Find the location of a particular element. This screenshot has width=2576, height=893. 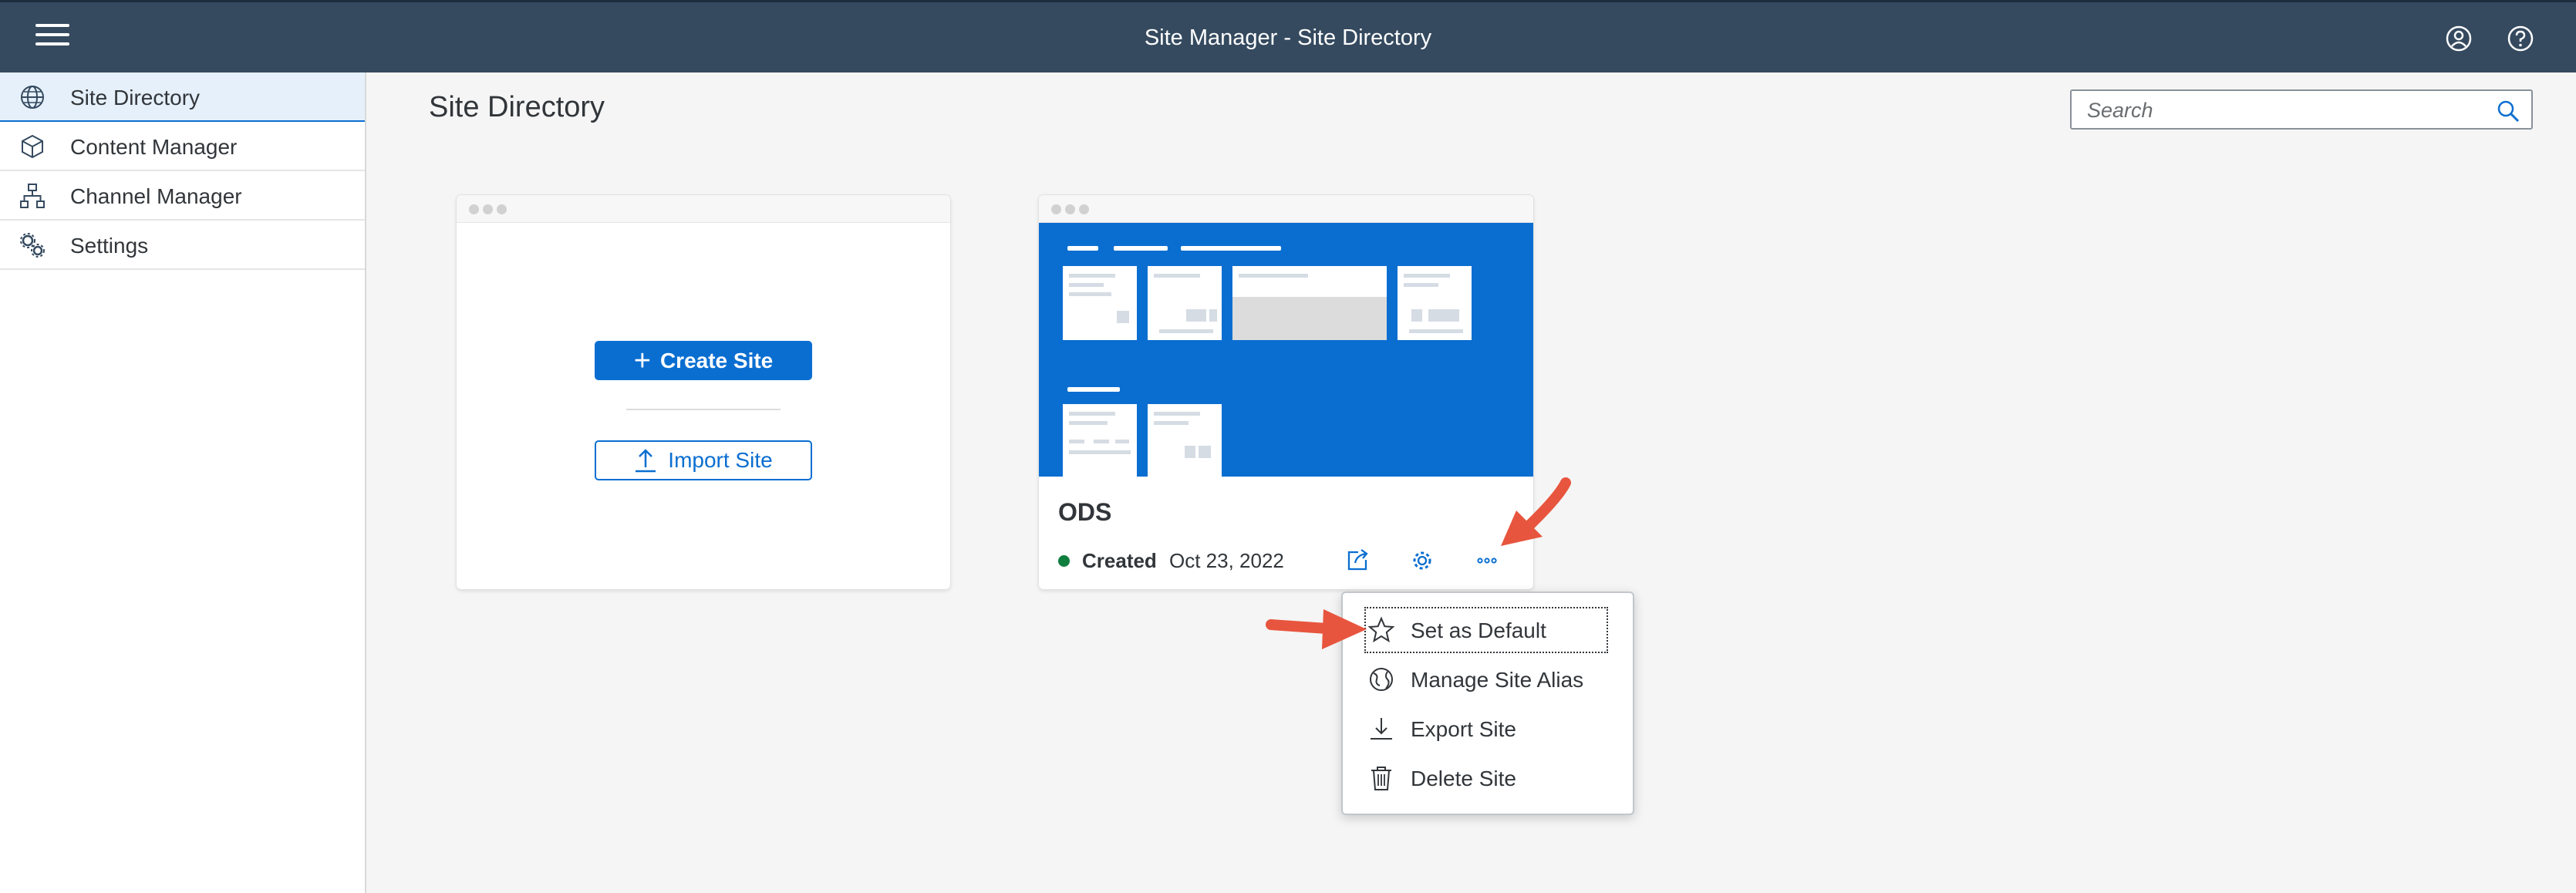

sidebar-item-channel-manager: Channel Manager is located at coordinates (182, 196).